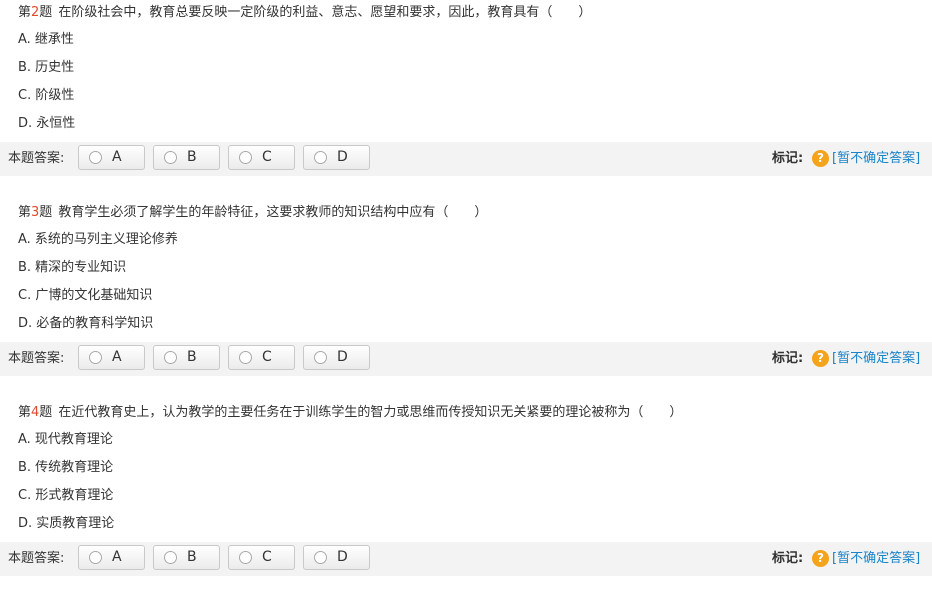  What do you see at coordinates (98, 239) in the screenshot?
I see `question-option: A. 系统的马列主义理论修养` at bounding box center [98, 239].